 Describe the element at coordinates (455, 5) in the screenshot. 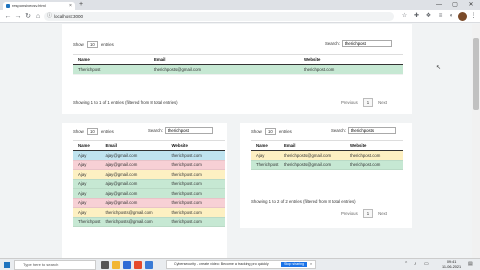

I see `maximize-button: ▢` at that location.